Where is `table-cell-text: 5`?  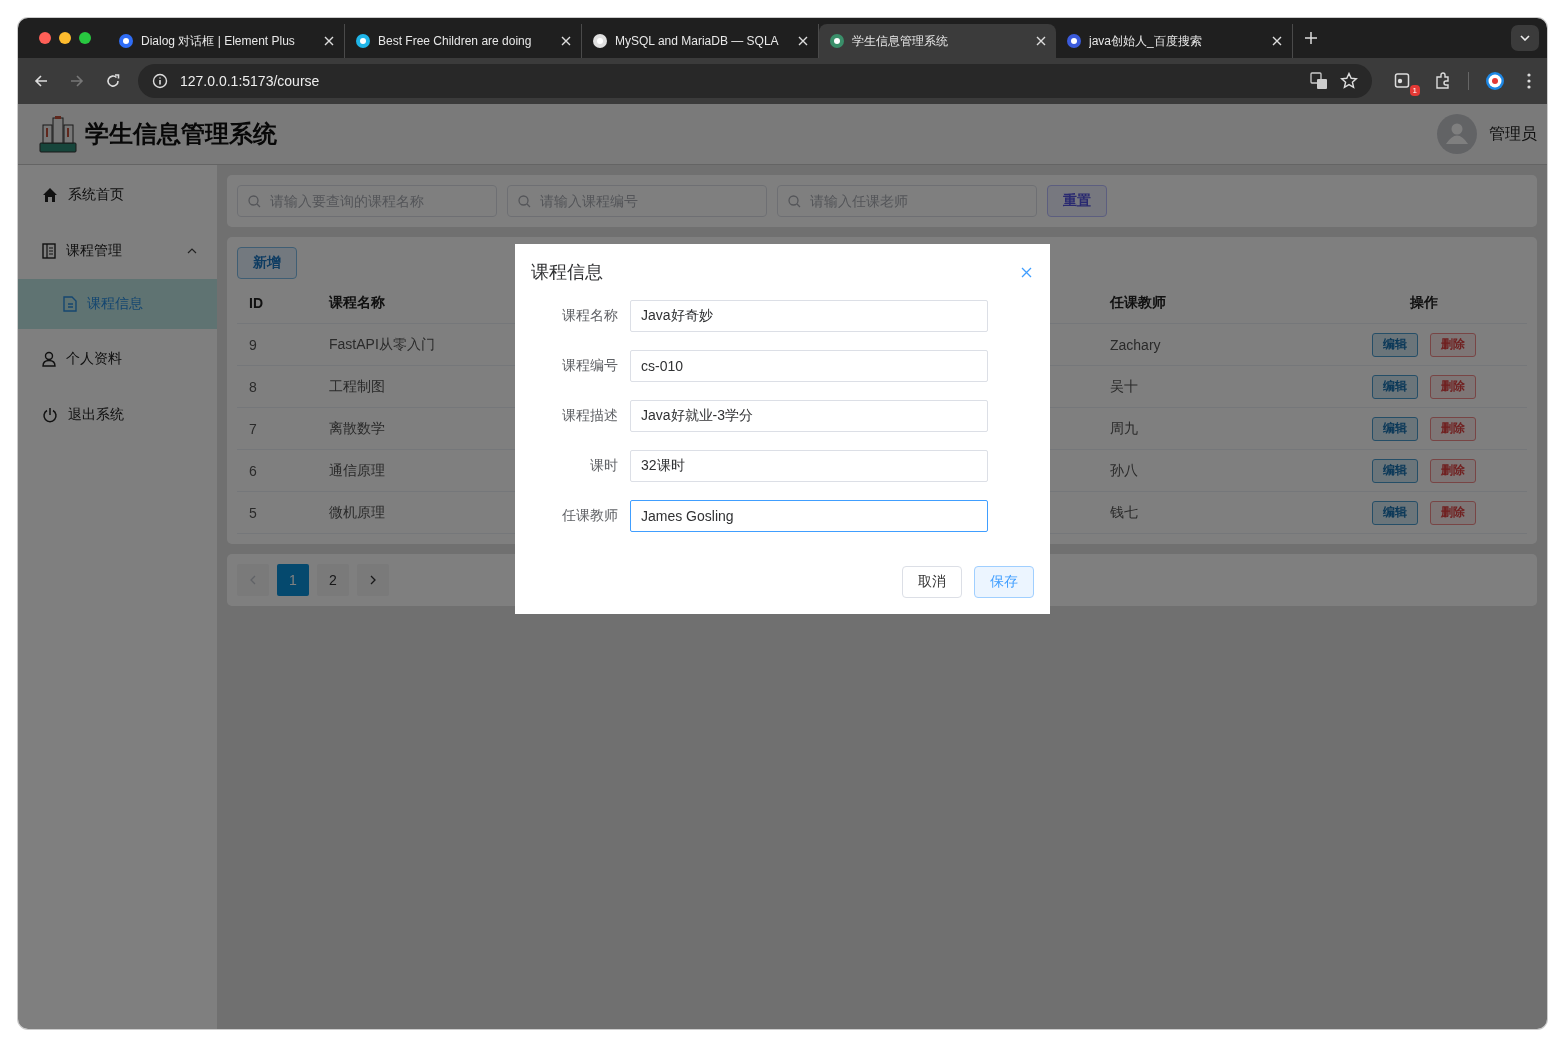 table-cell-text: 5 is located at coordinates (253, 512).